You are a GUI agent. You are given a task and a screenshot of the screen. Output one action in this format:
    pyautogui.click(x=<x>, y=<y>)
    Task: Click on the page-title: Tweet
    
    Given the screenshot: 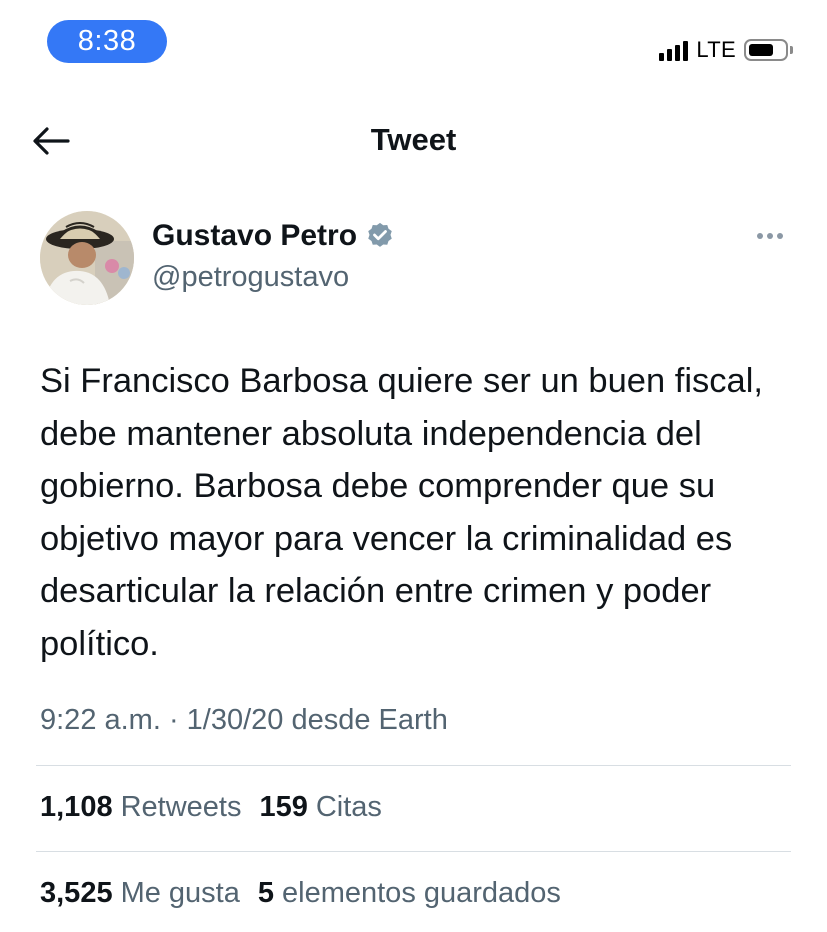 What is the action you would take?
    pyautogui.click(x=413, y=139)
    